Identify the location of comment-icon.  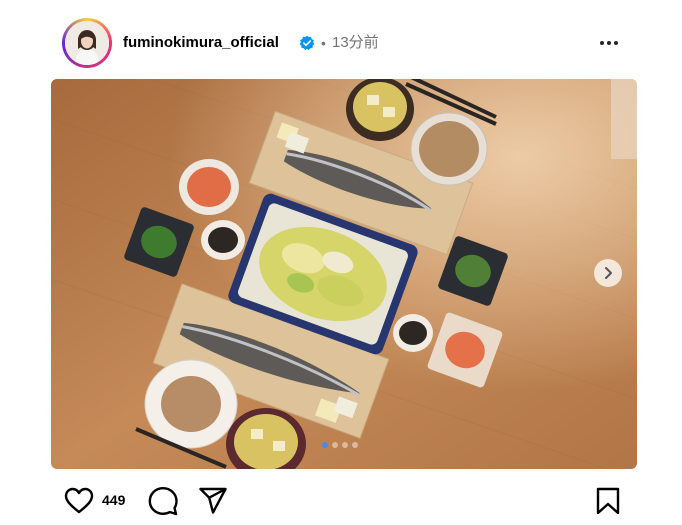
(163, 501).